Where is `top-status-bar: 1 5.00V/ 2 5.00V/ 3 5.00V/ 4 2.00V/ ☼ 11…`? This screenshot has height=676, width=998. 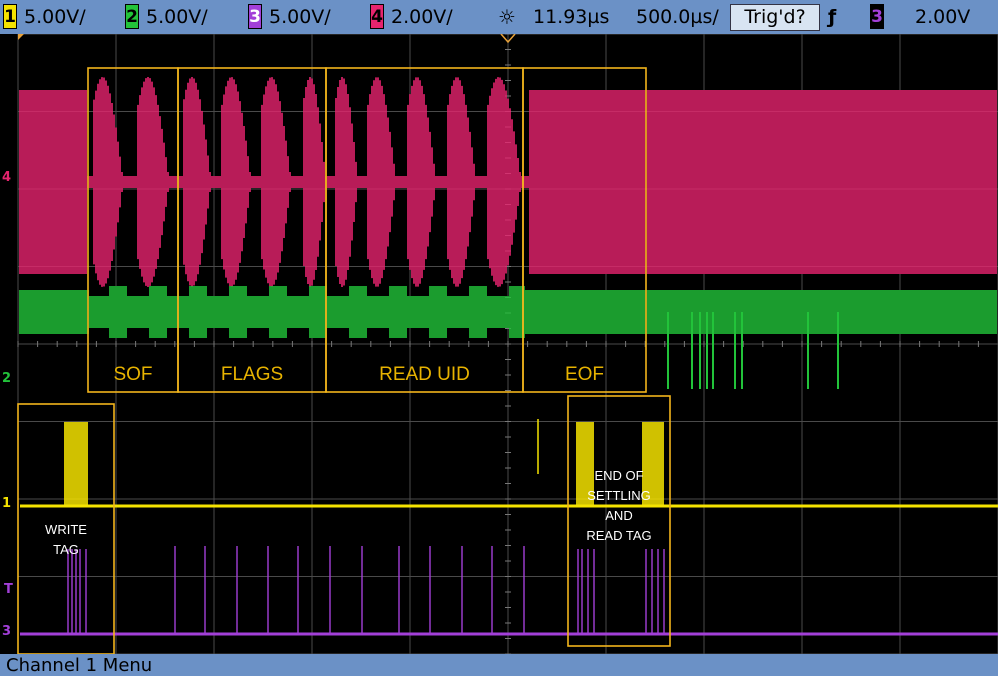
top-status-bar: 1 5.00V/ 2 5.00V/ 3 5.00V/ 4 2.00V/ ☼ 11… is located at coordinates (499, 17).